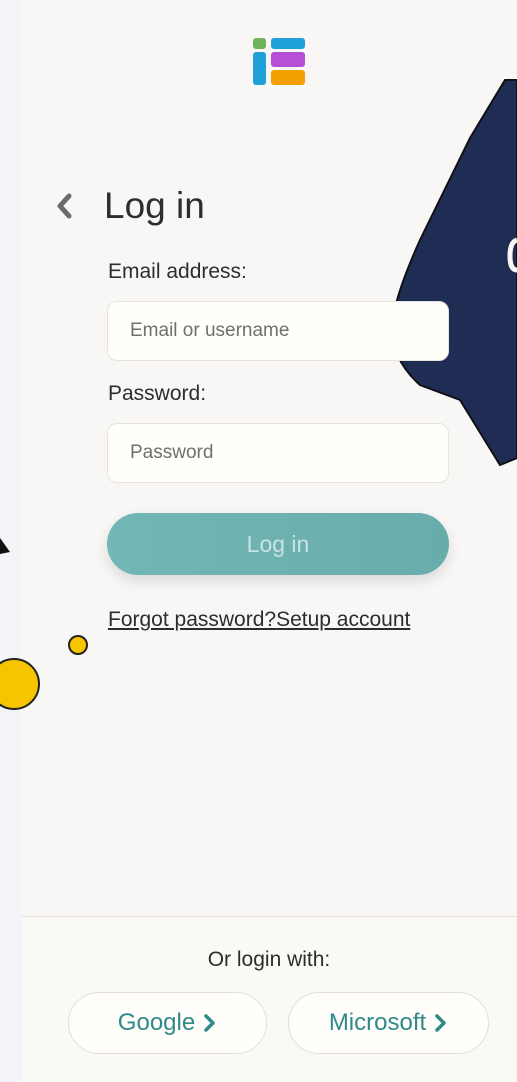 Image resolution: width=517 pixels, height=1082 pixels. What do you see at coordinates (278, 544) in the screenshot?
I see `login-button: Log in` at bounding box center [278, 544].